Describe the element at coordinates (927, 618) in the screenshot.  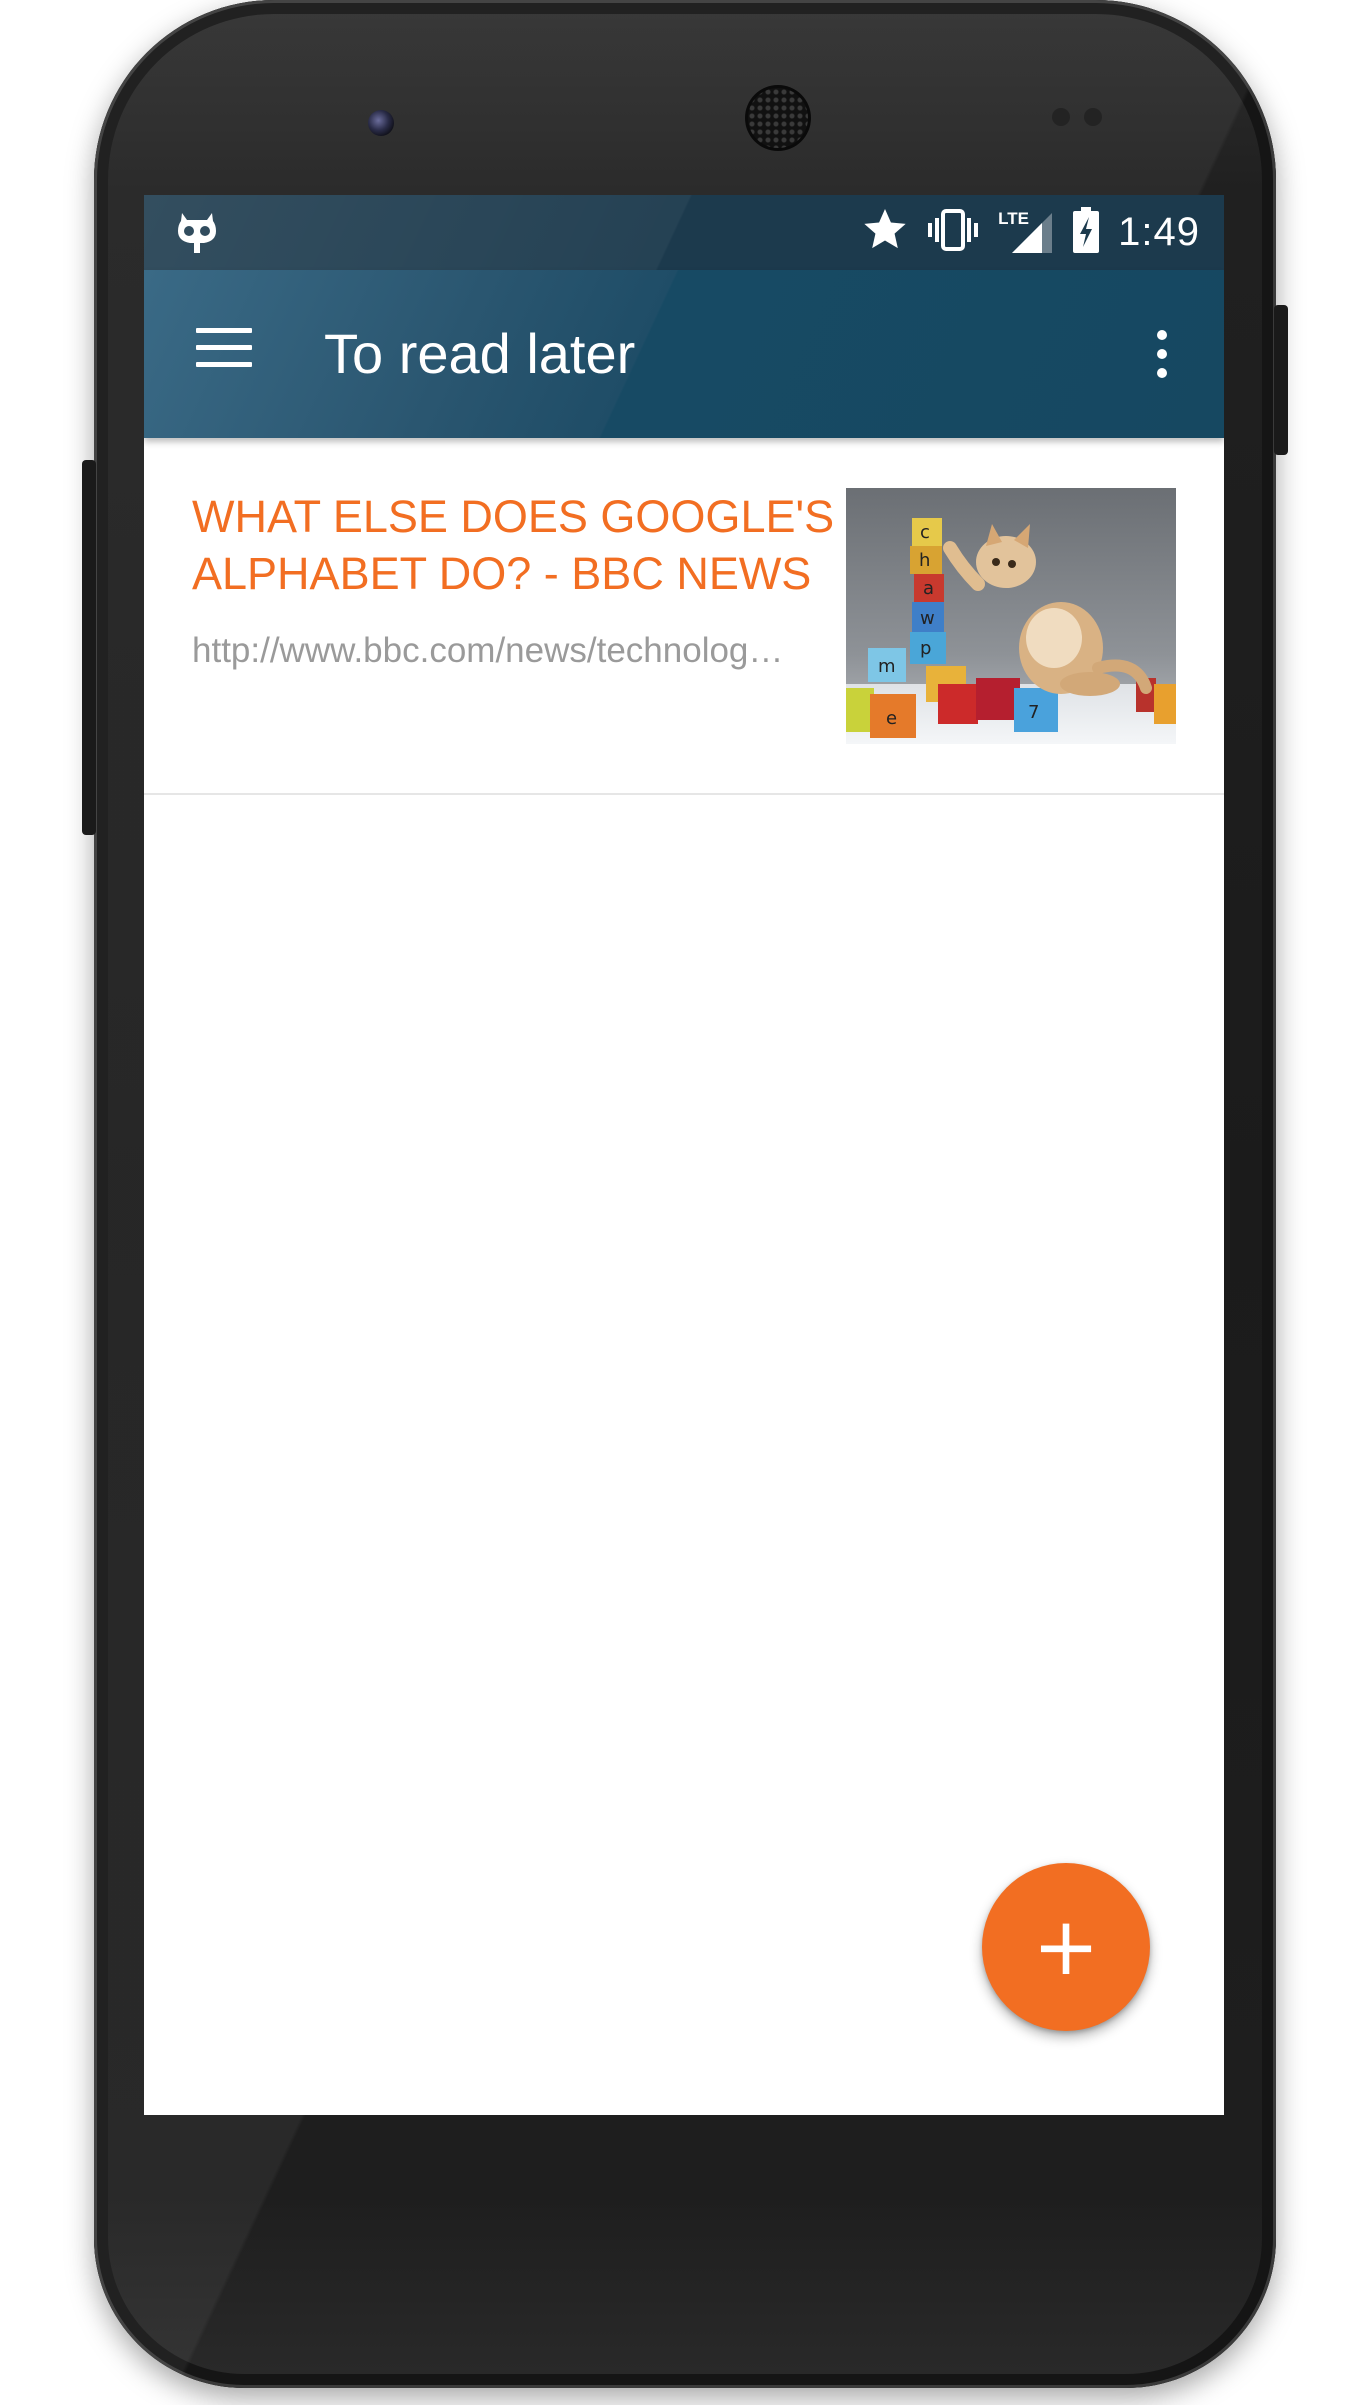
I see `svg-text: w` at that location.